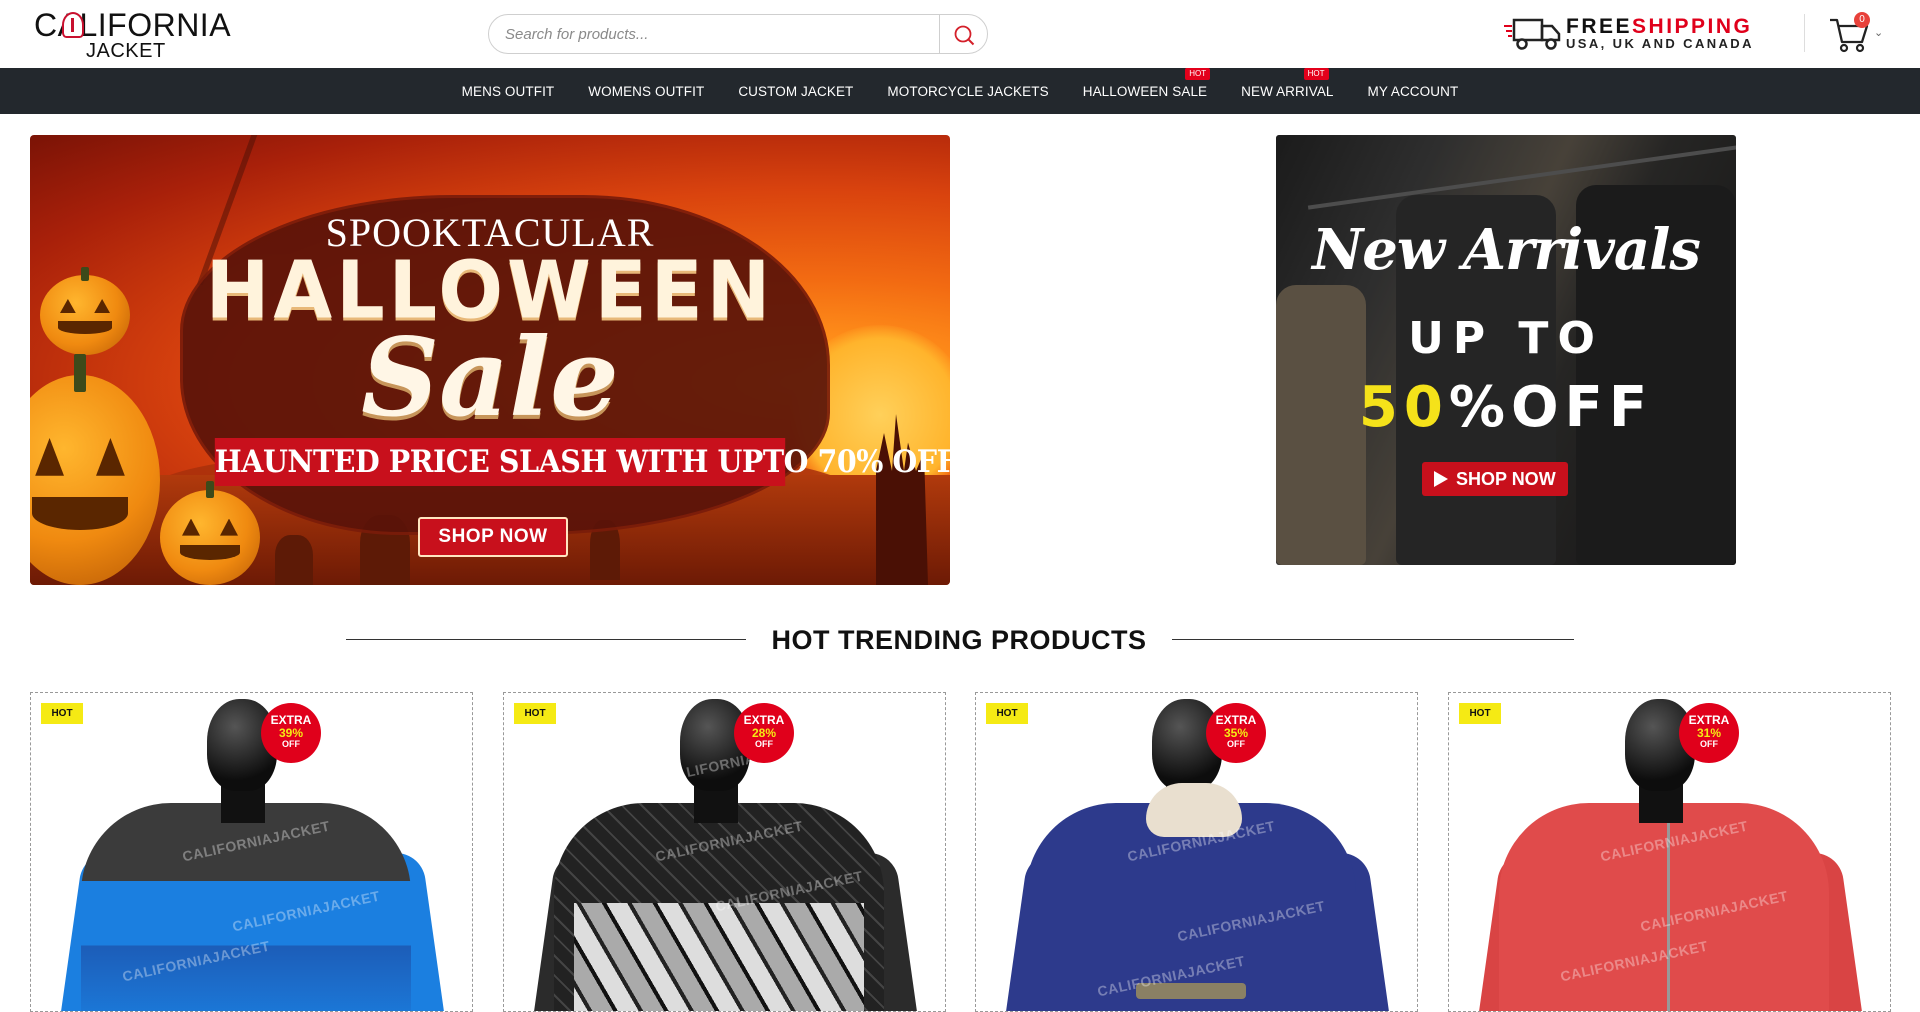  What do you see at coordinates (1854, 34) in the screenshot?
I see `cart-button: 0 ⌄` at bounding box center [1854, 34].